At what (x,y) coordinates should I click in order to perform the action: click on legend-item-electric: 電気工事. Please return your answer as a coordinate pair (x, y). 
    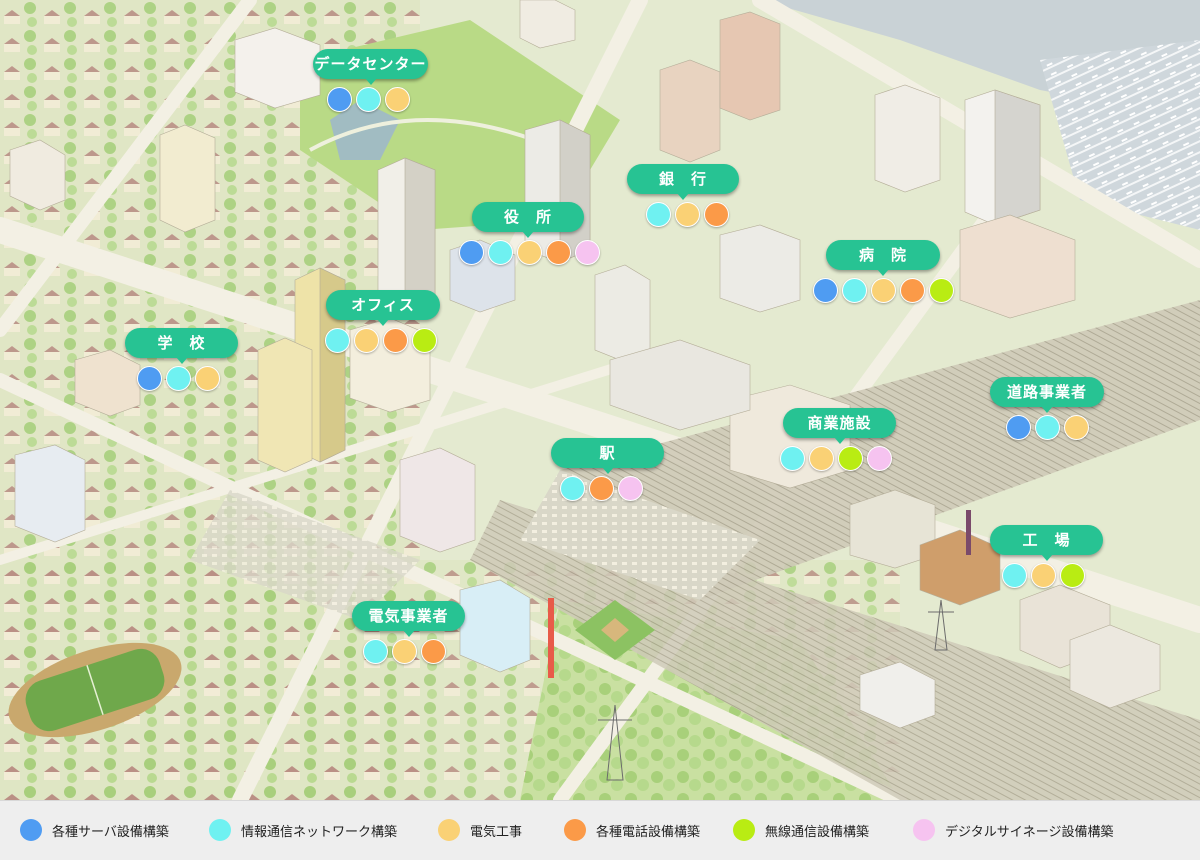
    Looking at the image, I should click on (480, 830).